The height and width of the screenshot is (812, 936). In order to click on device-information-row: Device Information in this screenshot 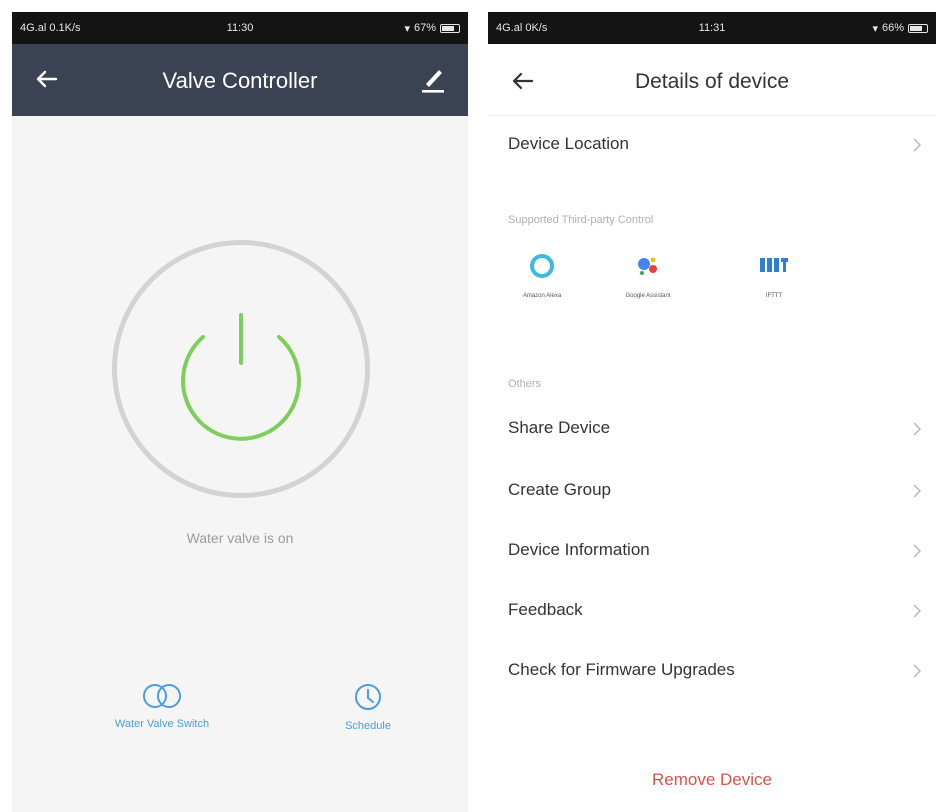, I will do `click(712, 551)`.